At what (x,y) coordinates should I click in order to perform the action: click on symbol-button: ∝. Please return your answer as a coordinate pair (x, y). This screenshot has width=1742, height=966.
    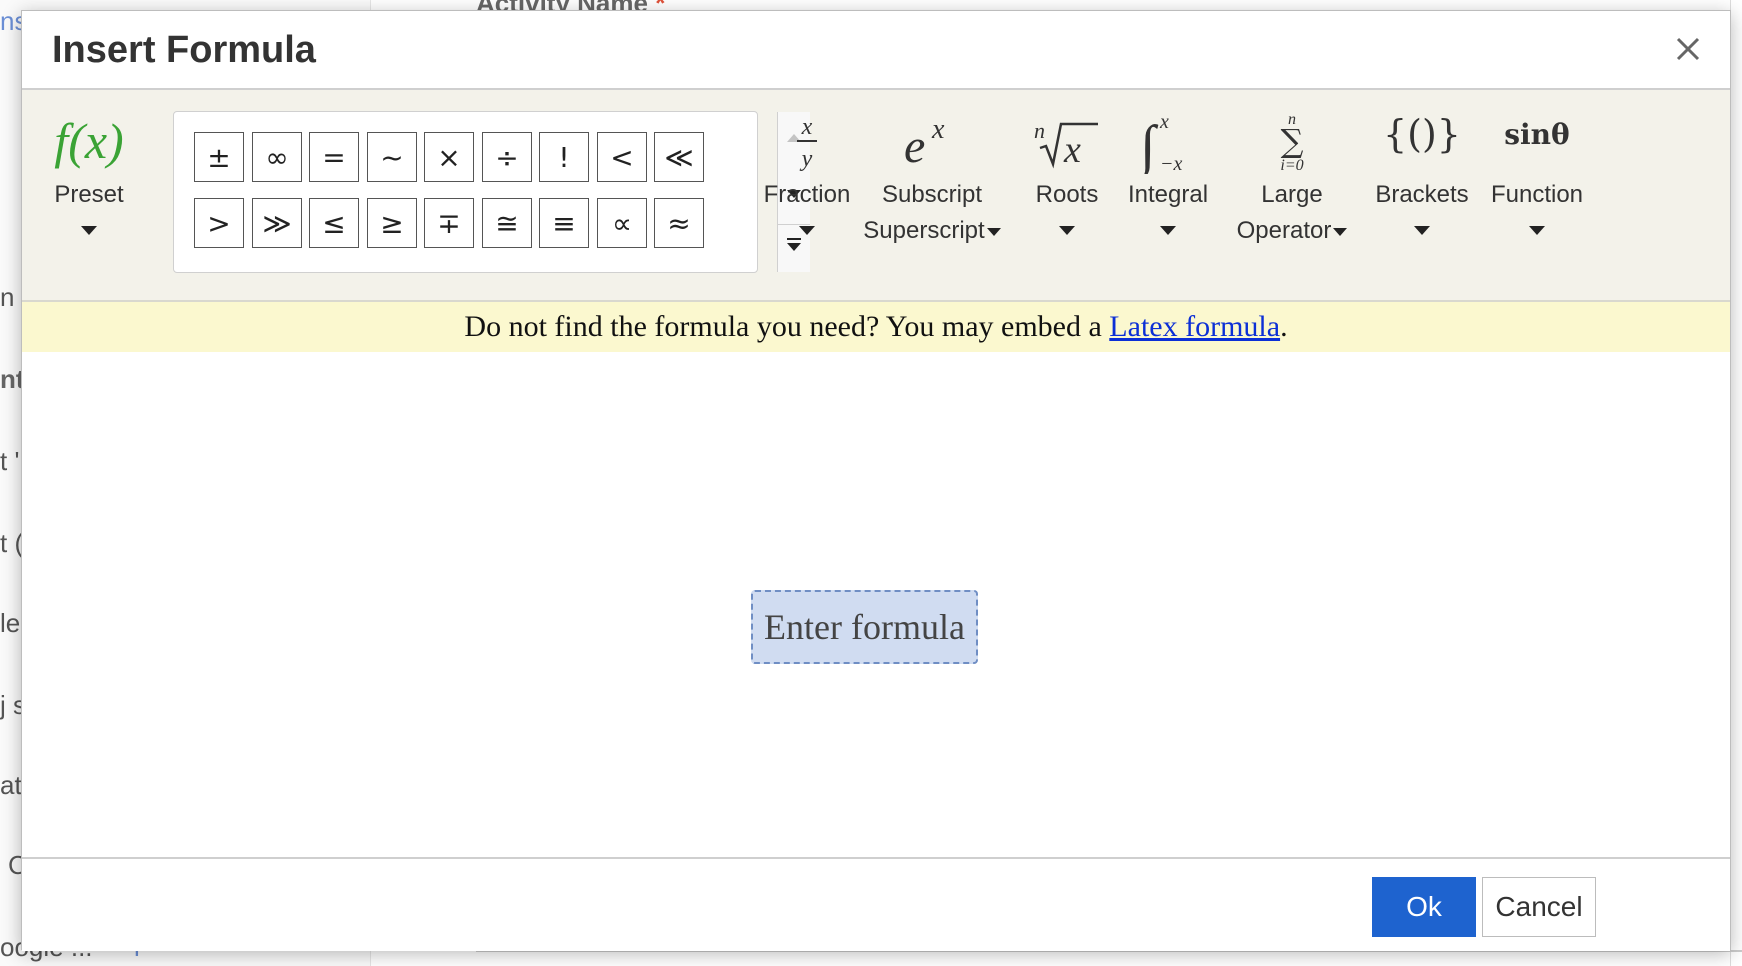
    Looking at the image, I should click on (622, 223).